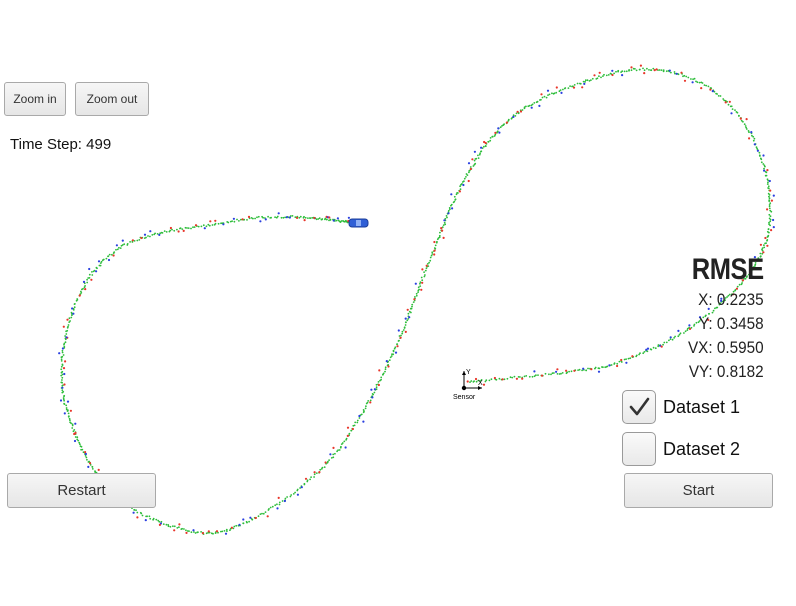 The image size is (796, 606). What do you see at coordinates (81, 490) in the screenshot?
I see `restart-button: Restart` at bounding box center [81, 490].